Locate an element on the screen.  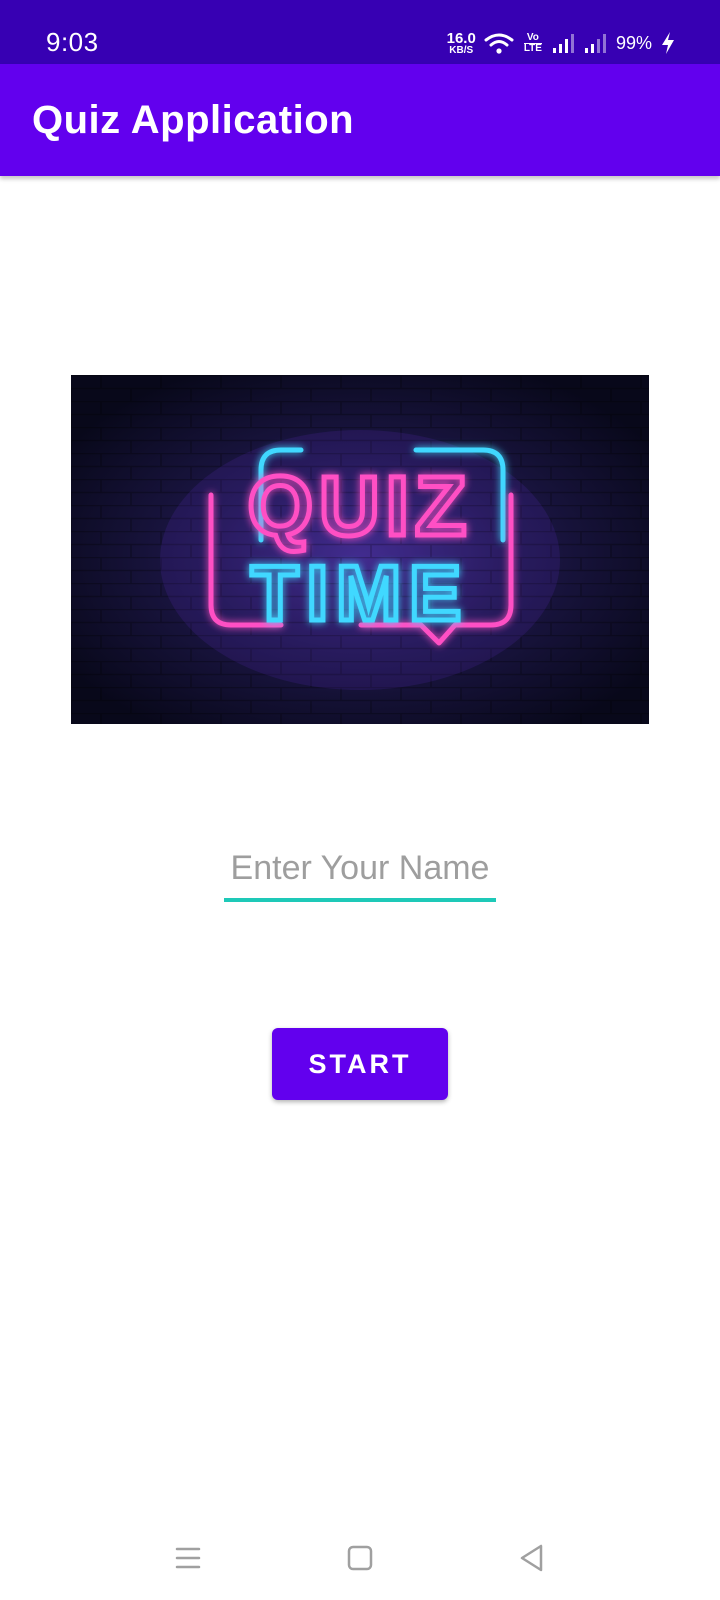
battery-level: 99% is located at coordinates (633, 42).